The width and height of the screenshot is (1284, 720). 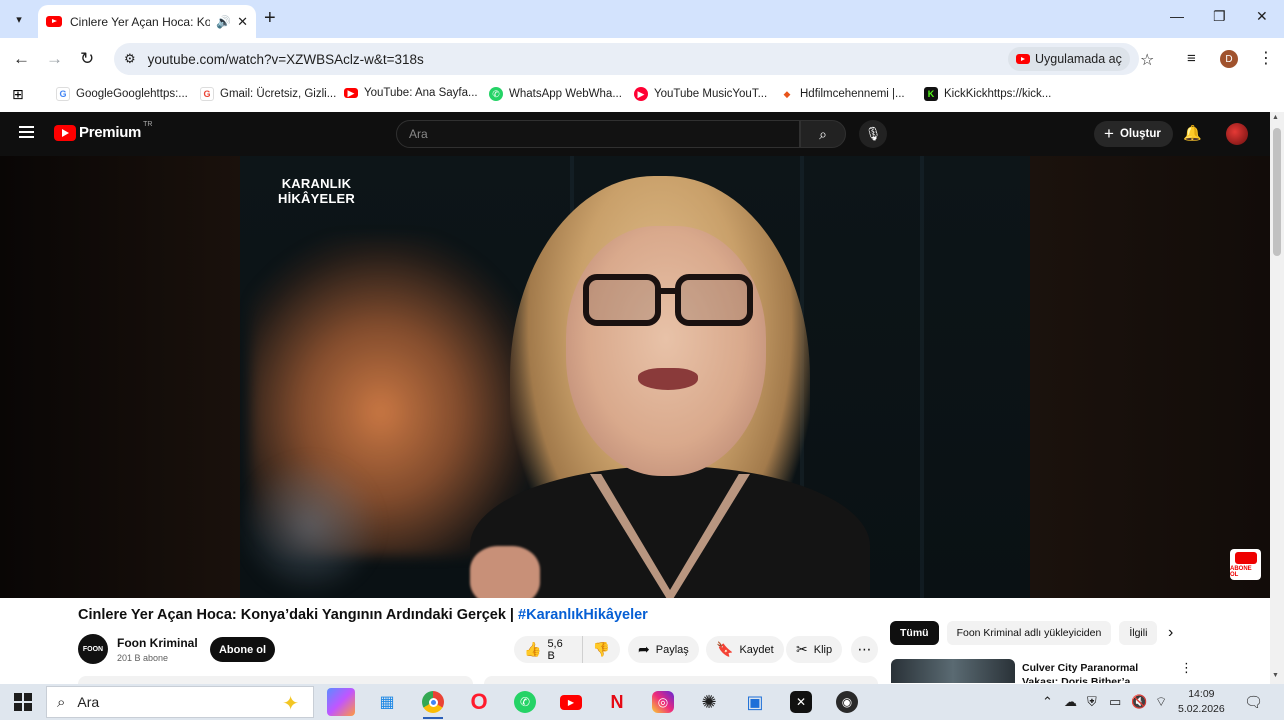 What do you see at coordinates (1177, 16) in the screenshot?
I see `minimize-button: —` at bounding box center [1177, 16].